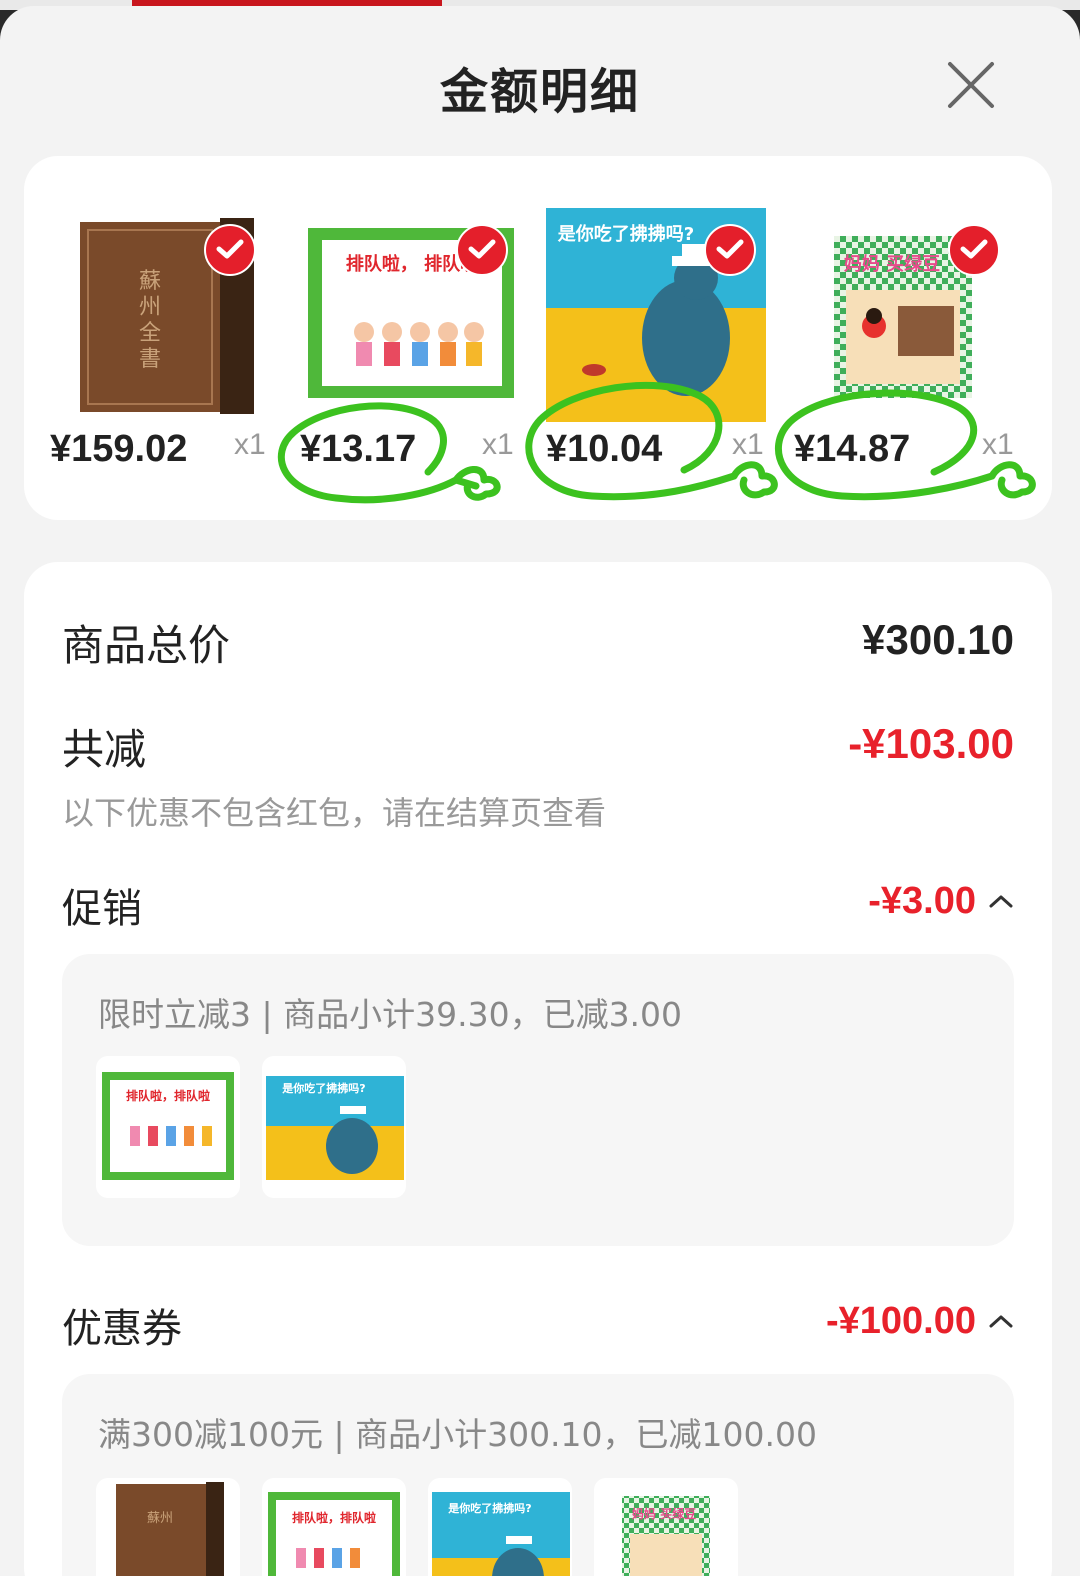 This screenshot has width=1080, height=1576. What do you see at coordinates (458, 1434) in the screenshot?
I see `coupon-detail-text: 满300减100元 | 商品小计300.10，已减100.00` at bounding box center [458, 1434].